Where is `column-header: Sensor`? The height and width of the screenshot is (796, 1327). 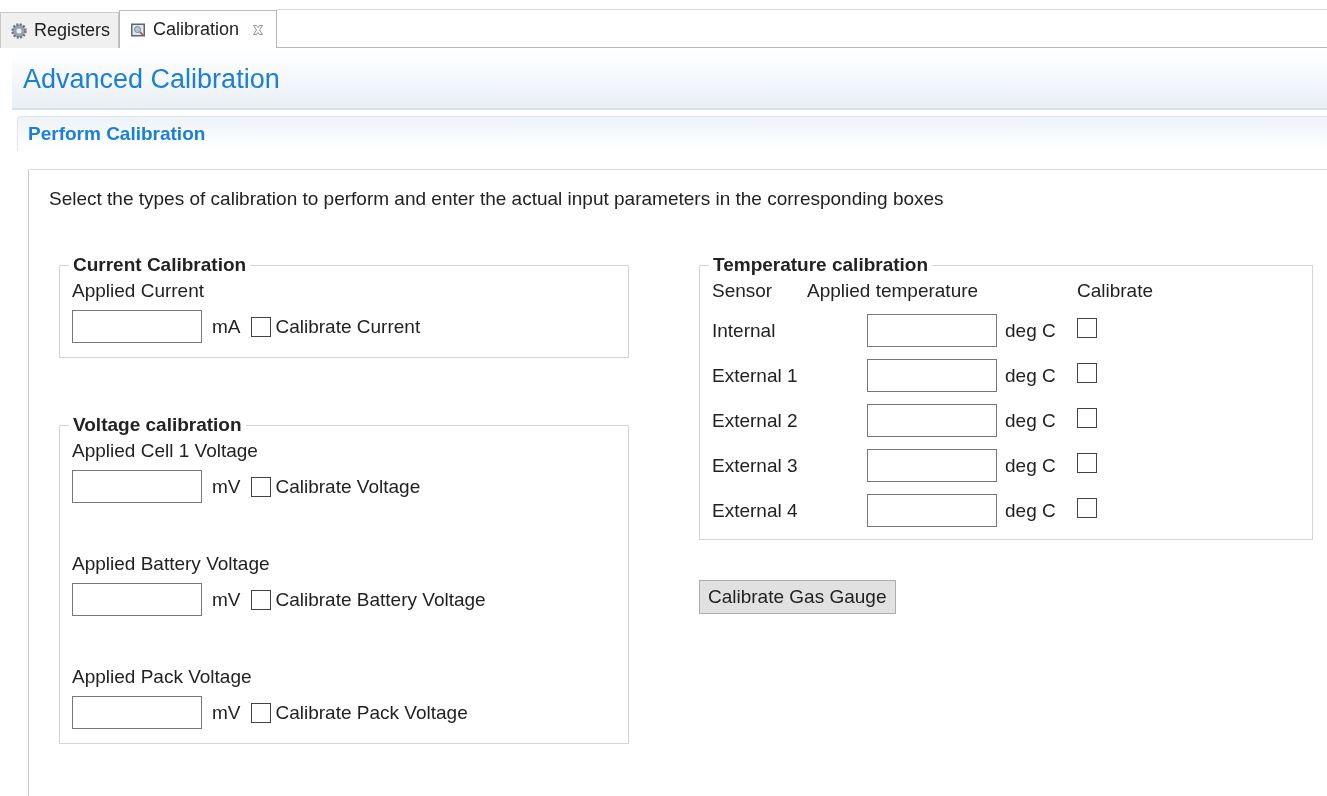 column-header: Sensor is located at coordinates (743, 291).